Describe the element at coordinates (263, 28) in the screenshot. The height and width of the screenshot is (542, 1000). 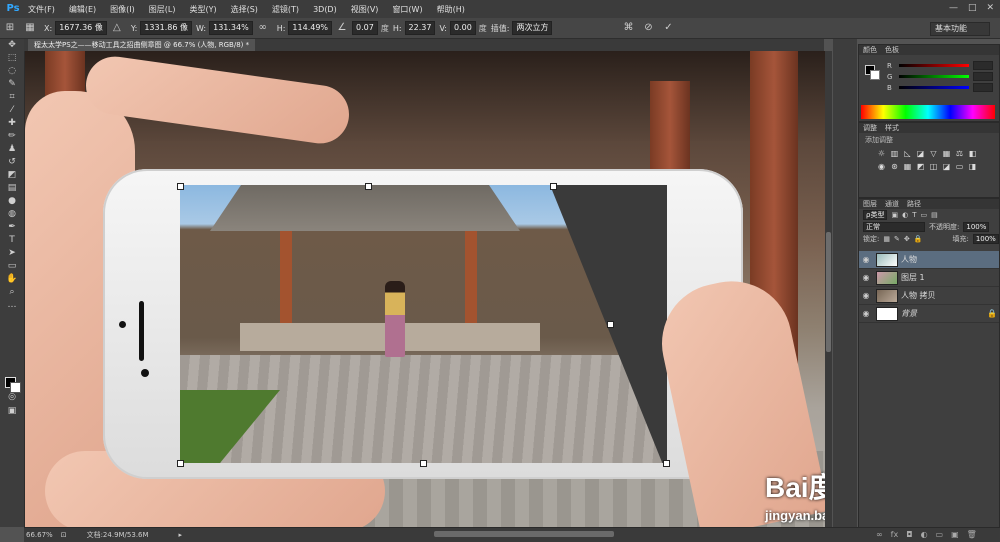
I see `link-icon: ∞` at that location.